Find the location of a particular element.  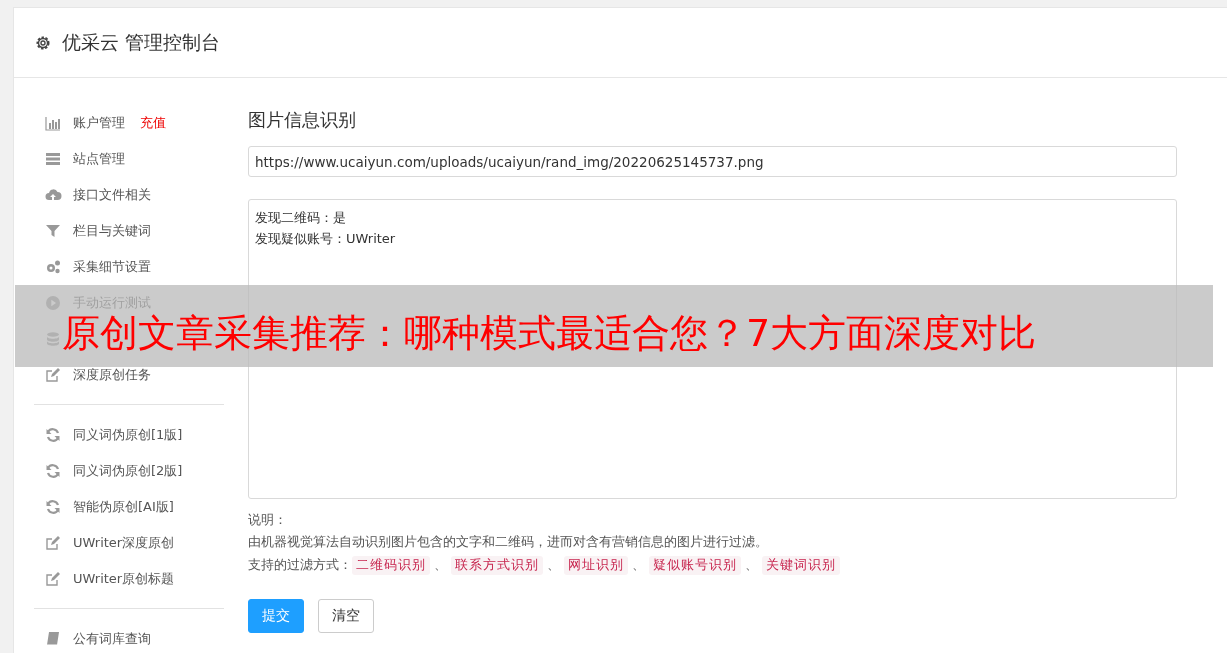

sidebar-item: 深度原创任务 is located at coordinates (112, 375).